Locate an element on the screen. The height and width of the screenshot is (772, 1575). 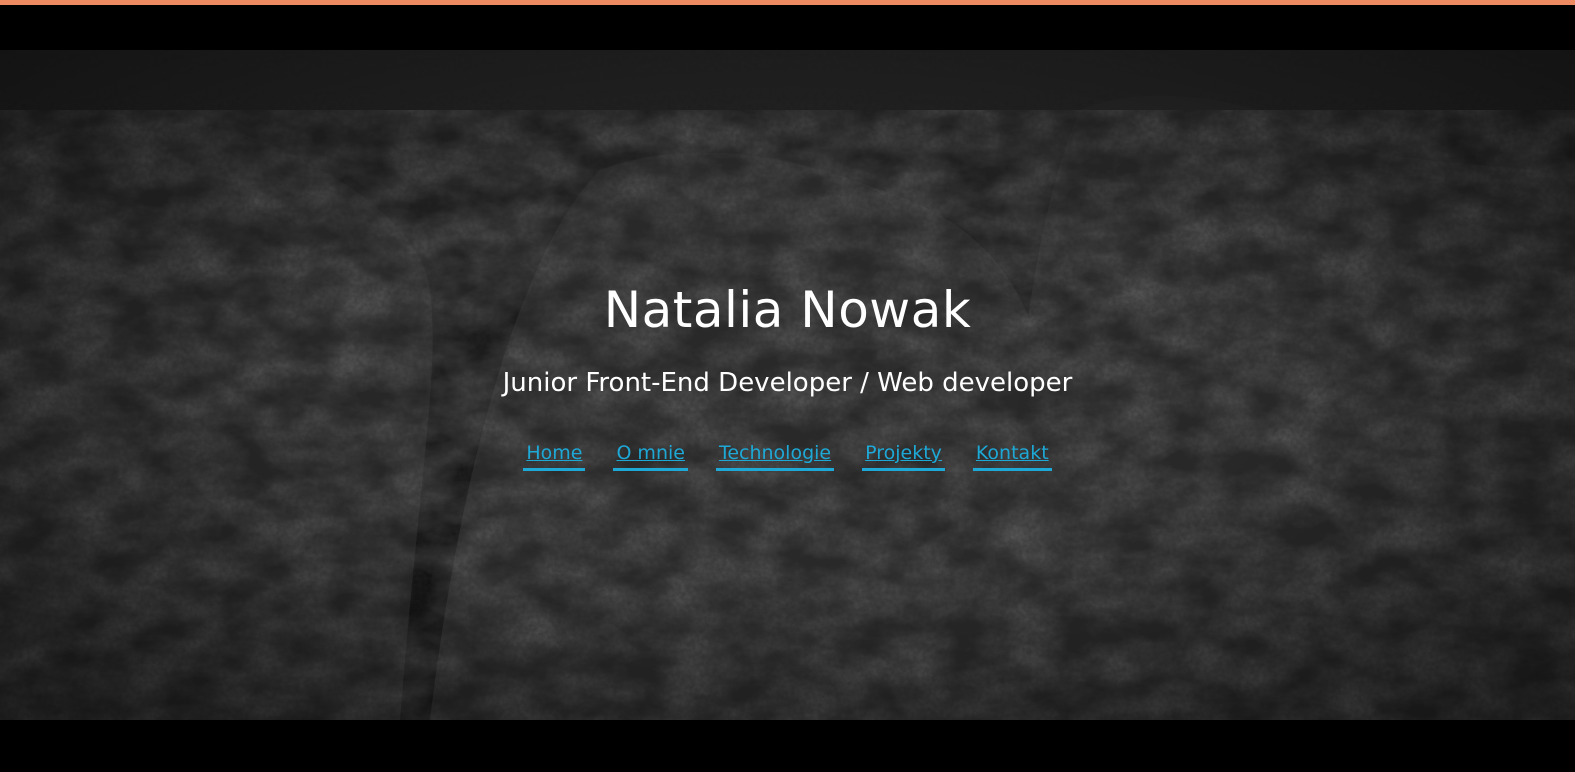
main-nav: Home O mnie Technologie Projekty Kontakt is located at coordinates (787, 455).